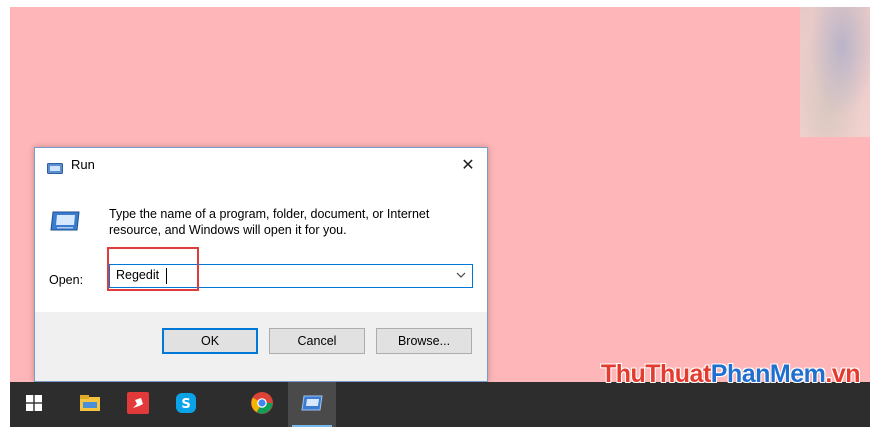  I want to click on svg-text: S, so click(185, 404).